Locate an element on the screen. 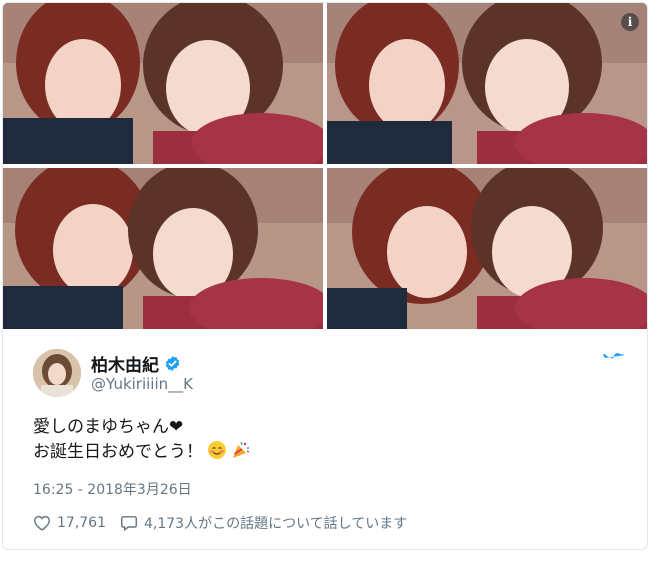 The height and width of the screenshot is (585, 650). verified-badge-icon is located at coordinates (172, 363).